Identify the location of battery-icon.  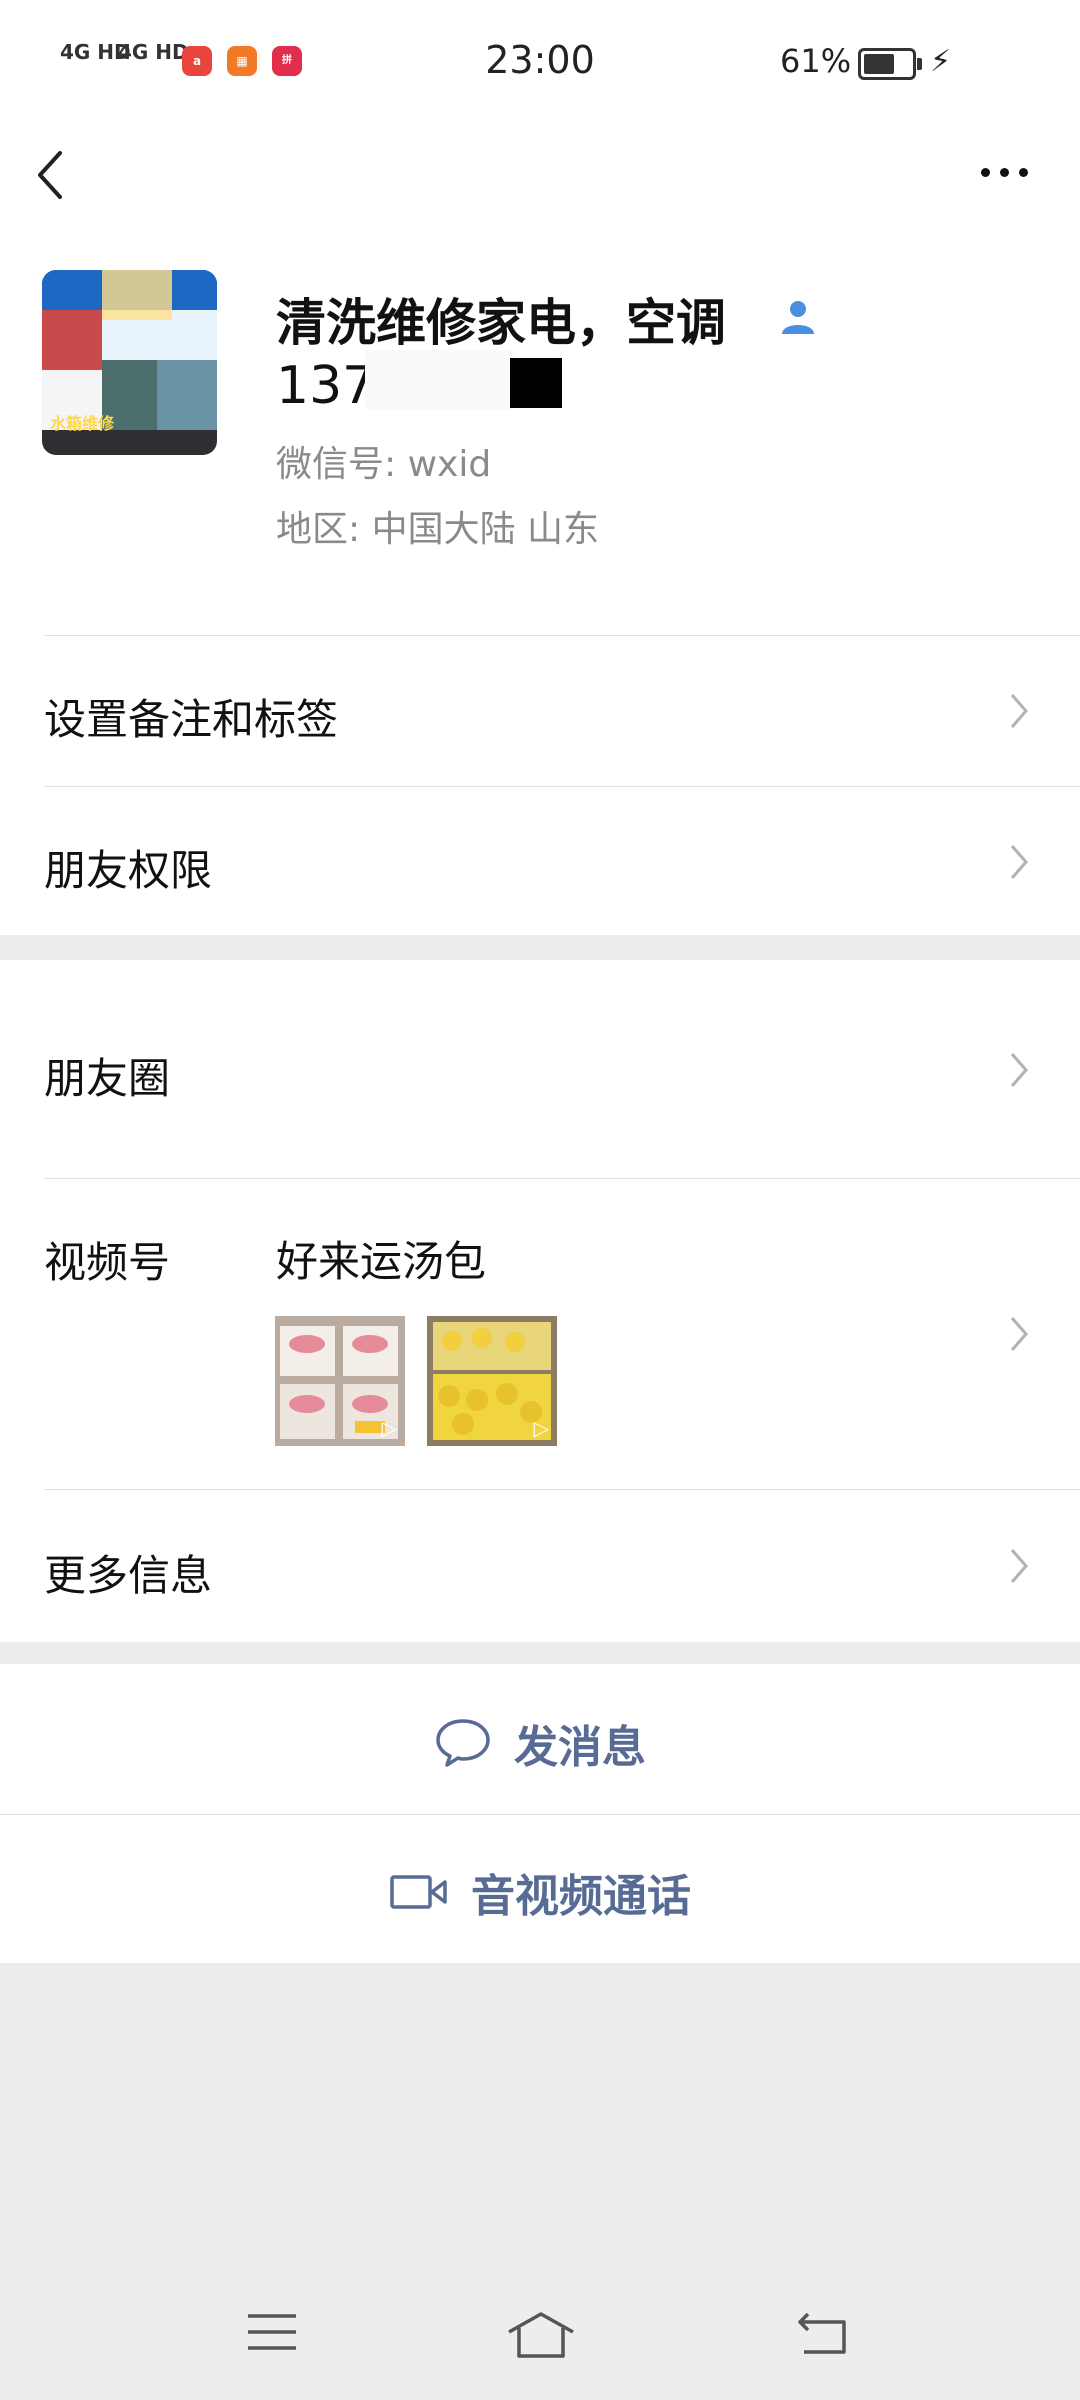
(890, 64).